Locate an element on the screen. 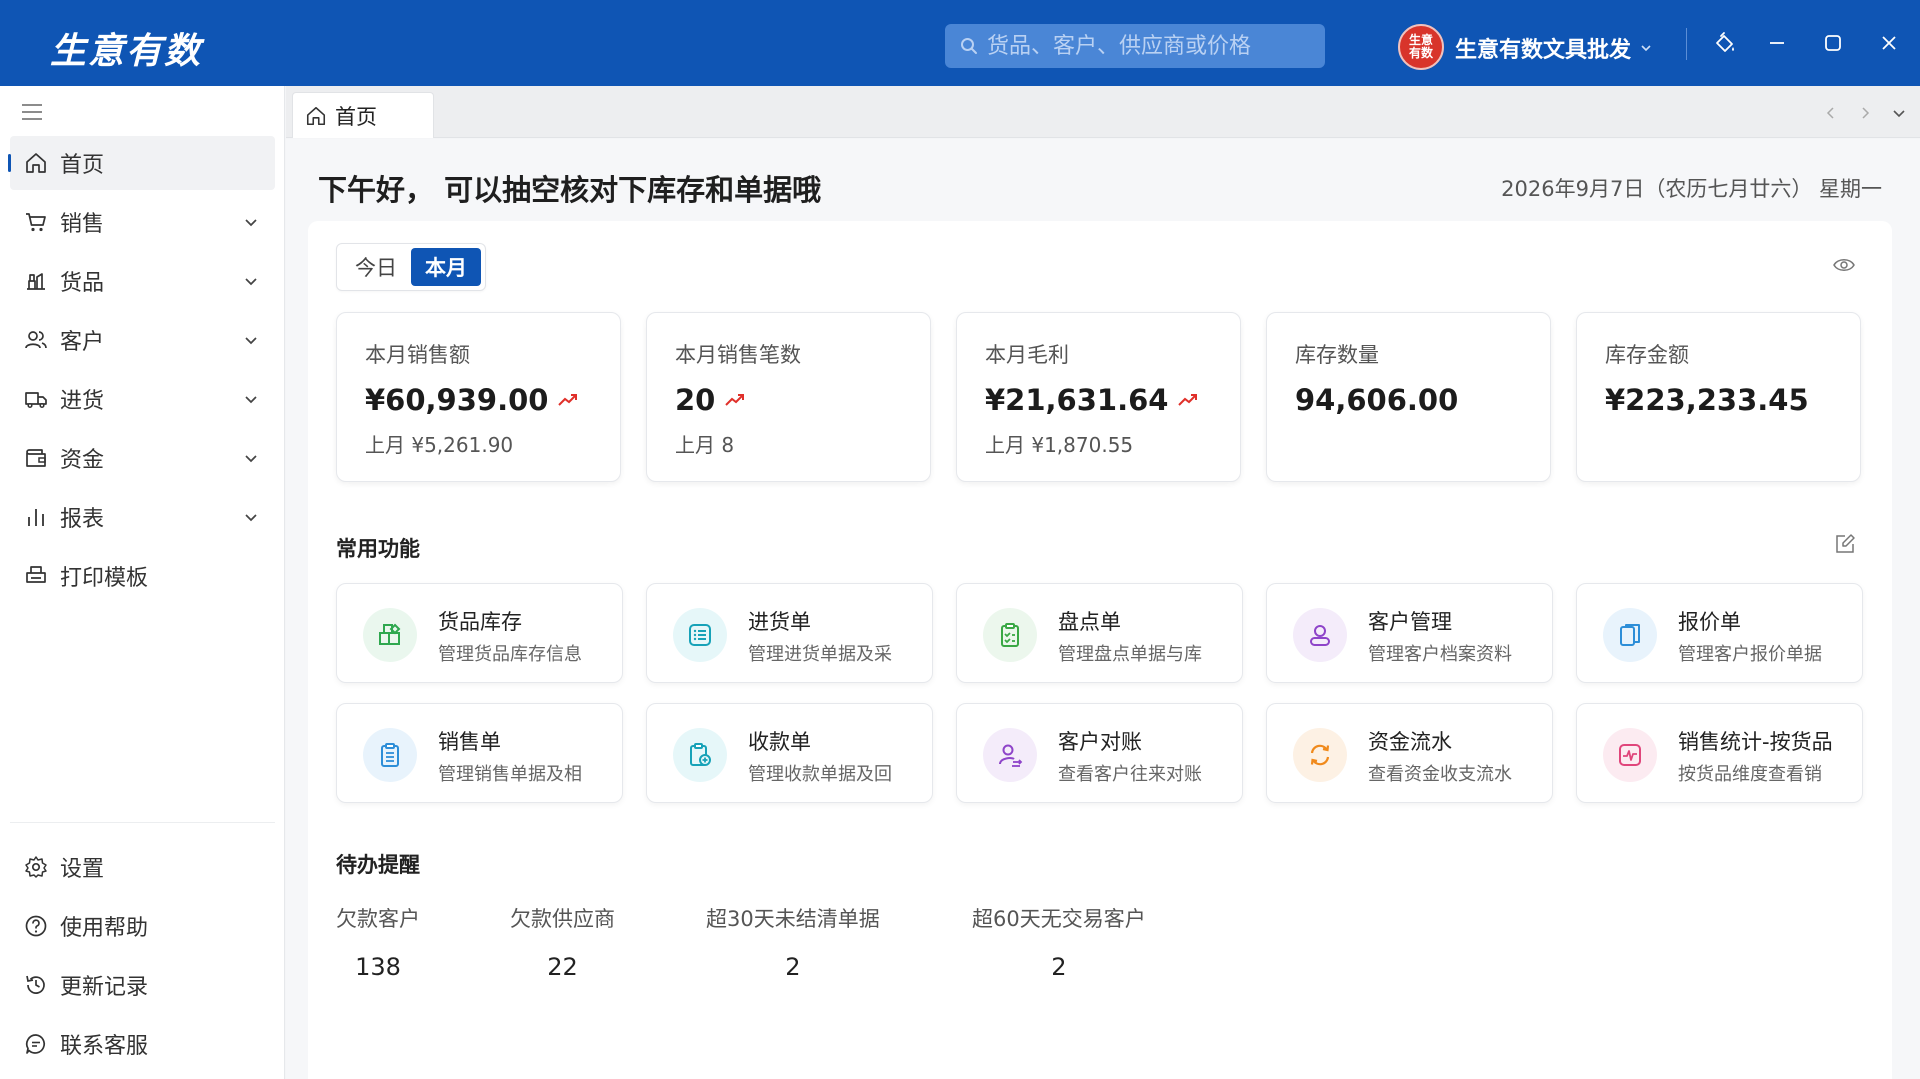  sidebar-item-label: 客户 is located at coordinates (82, 342).